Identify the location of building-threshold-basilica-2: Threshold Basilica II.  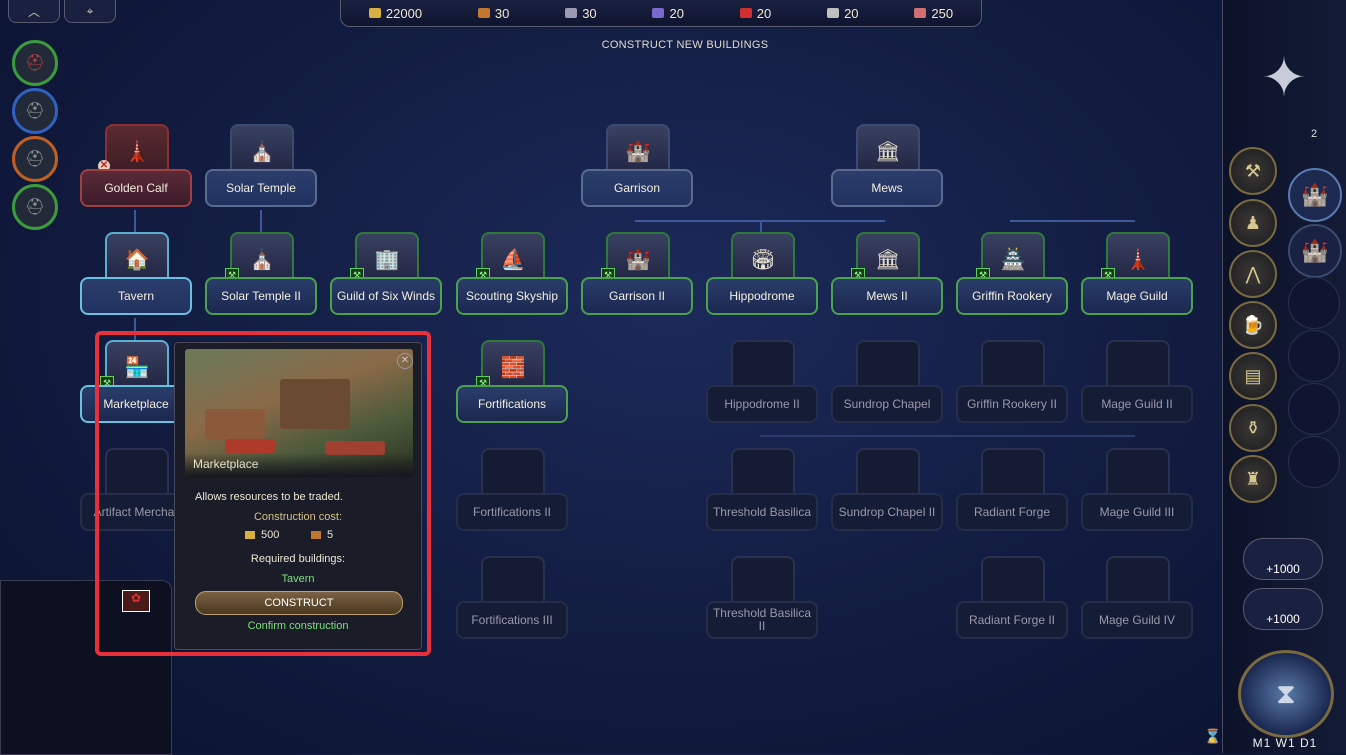
(762, 597).